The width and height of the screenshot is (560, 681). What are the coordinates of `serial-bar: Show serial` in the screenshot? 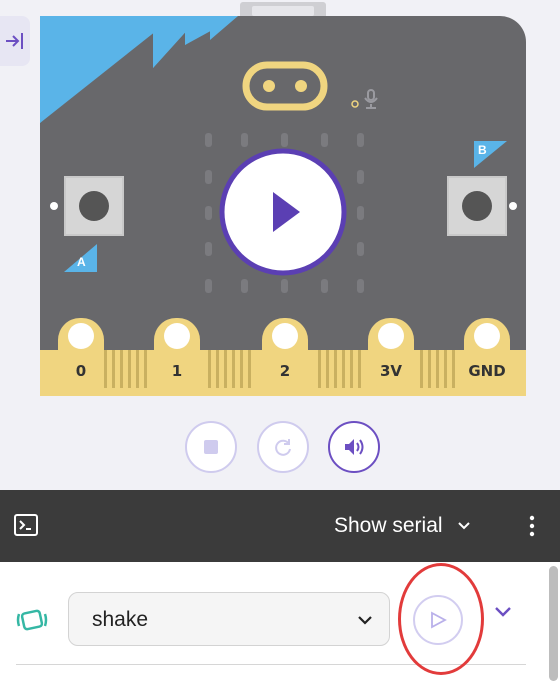 It's located at (280, 526).